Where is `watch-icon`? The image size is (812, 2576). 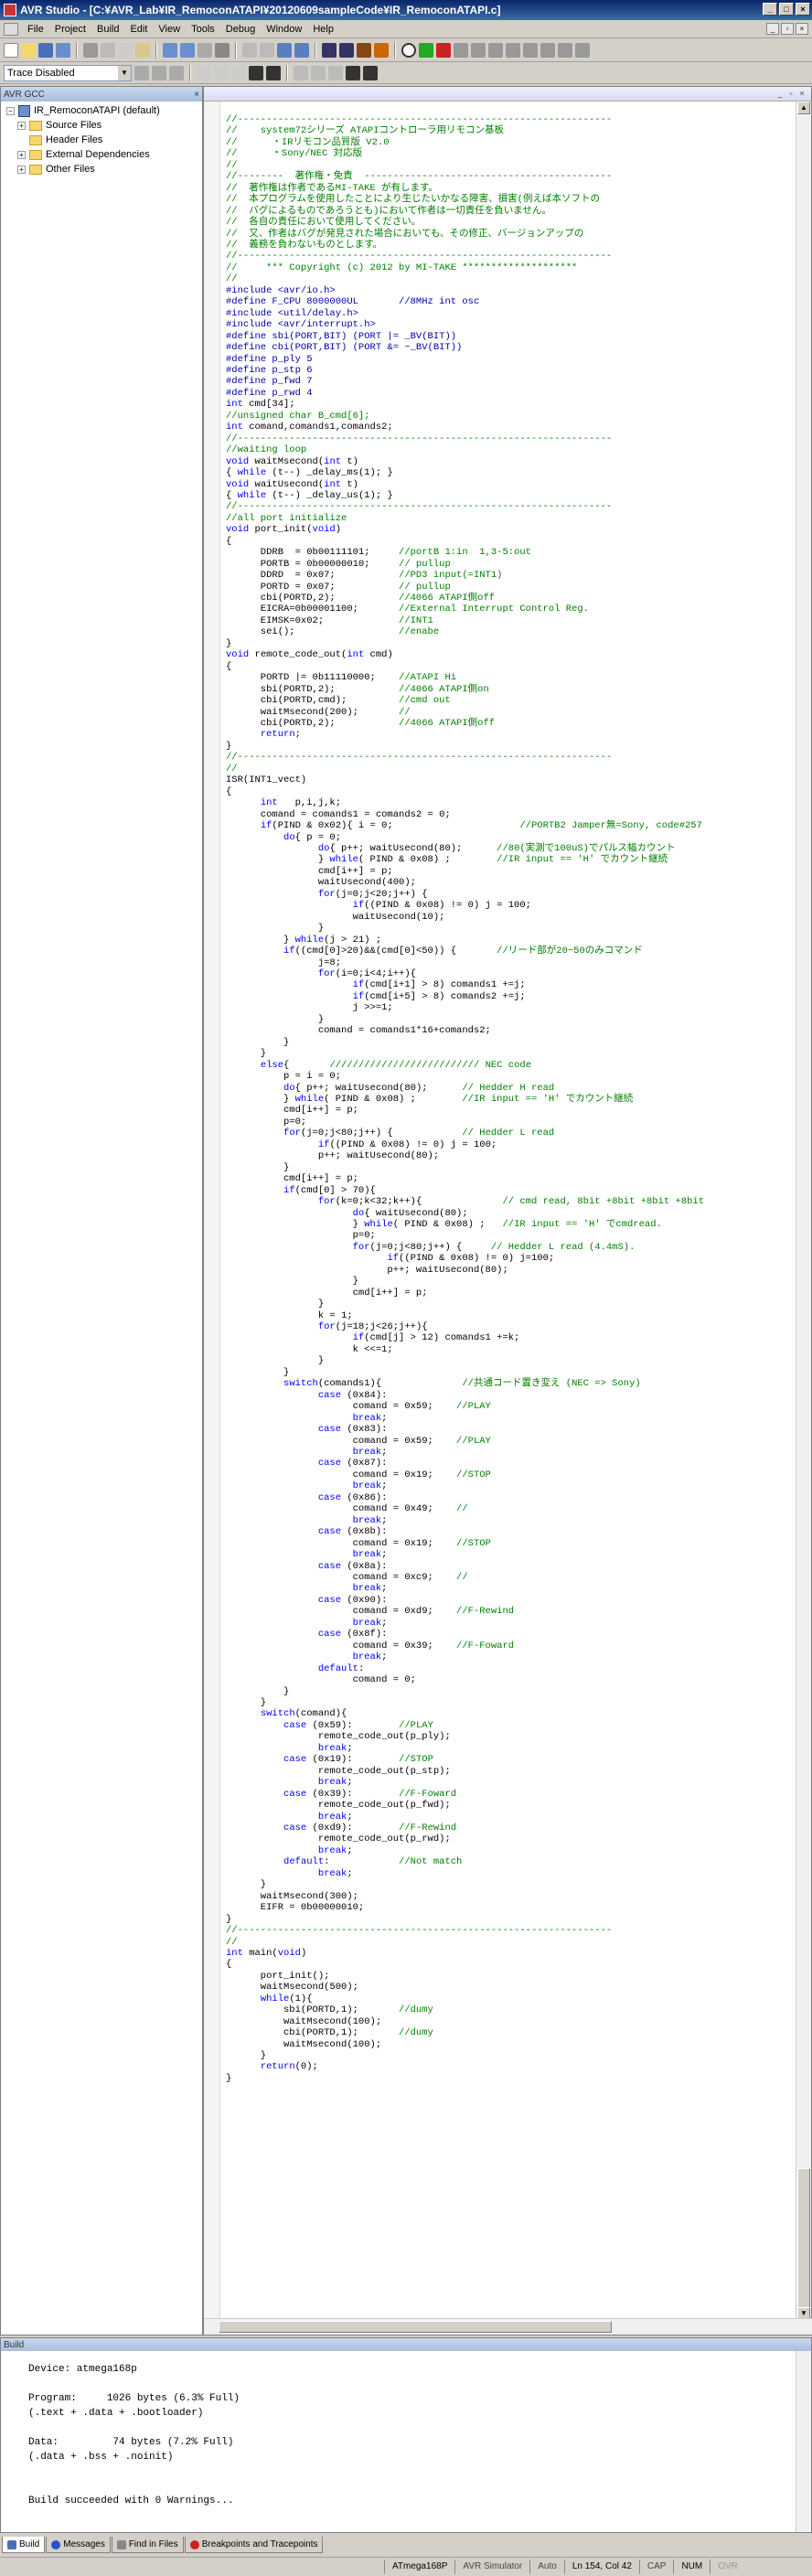
watch-icon is located at coordinates (204, 72).